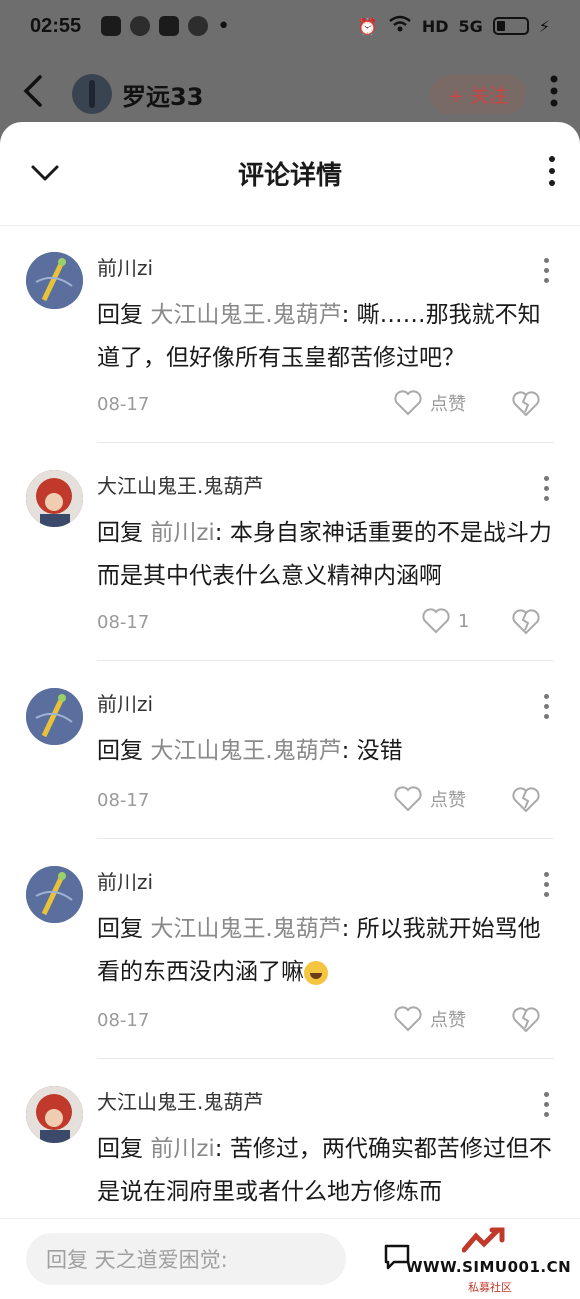  What do you see at coordinates (490, 1287) in the screenshot?
I see `watermark-subtitle: 私募社区` at bounding box center [490, 1287].